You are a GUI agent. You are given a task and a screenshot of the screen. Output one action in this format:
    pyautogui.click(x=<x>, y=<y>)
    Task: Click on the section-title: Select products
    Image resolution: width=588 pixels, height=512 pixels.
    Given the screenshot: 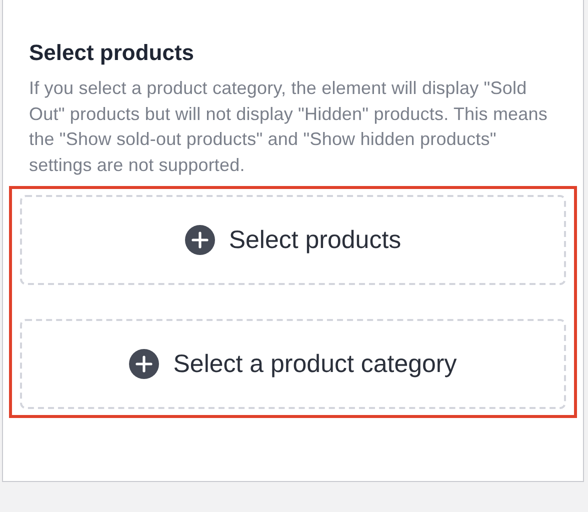 What is the action you would take?
    pyautogui.click(x=112, y=53)
    